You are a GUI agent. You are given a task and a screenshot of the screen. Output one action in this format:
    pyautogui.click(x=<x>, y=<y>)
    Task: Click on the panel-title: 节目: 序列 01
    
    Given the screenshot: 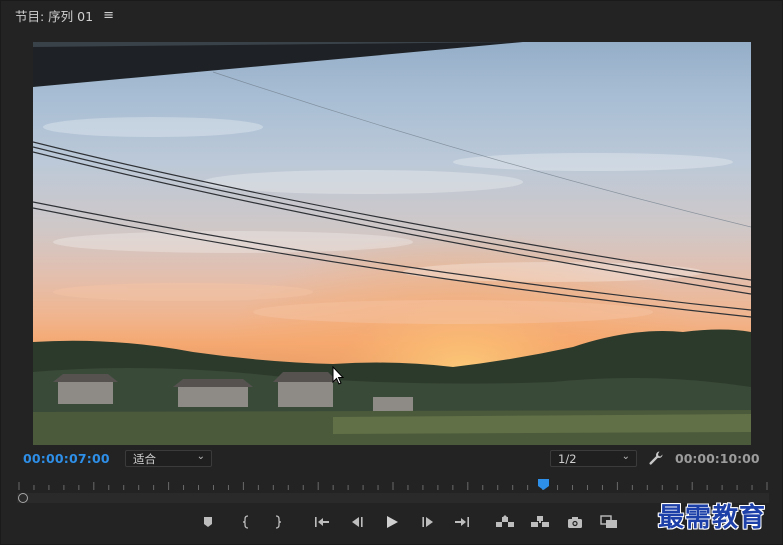 What is the action you would take?
    pyautogui.click(x=54, y=15)
    